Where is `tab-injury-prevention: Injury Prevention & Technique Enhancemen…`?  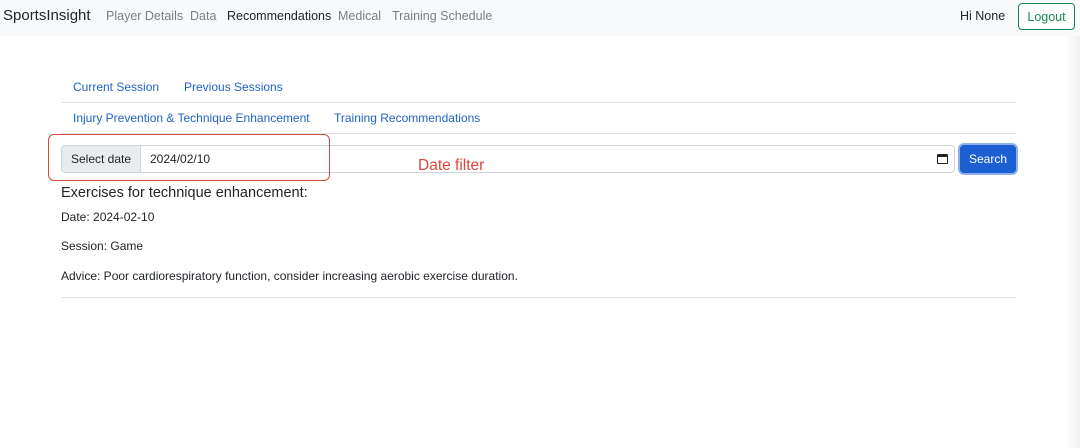
tab-injury-prevention: Injury Prevention & Technique Enhancemen… is located at coordinates (191, 118).